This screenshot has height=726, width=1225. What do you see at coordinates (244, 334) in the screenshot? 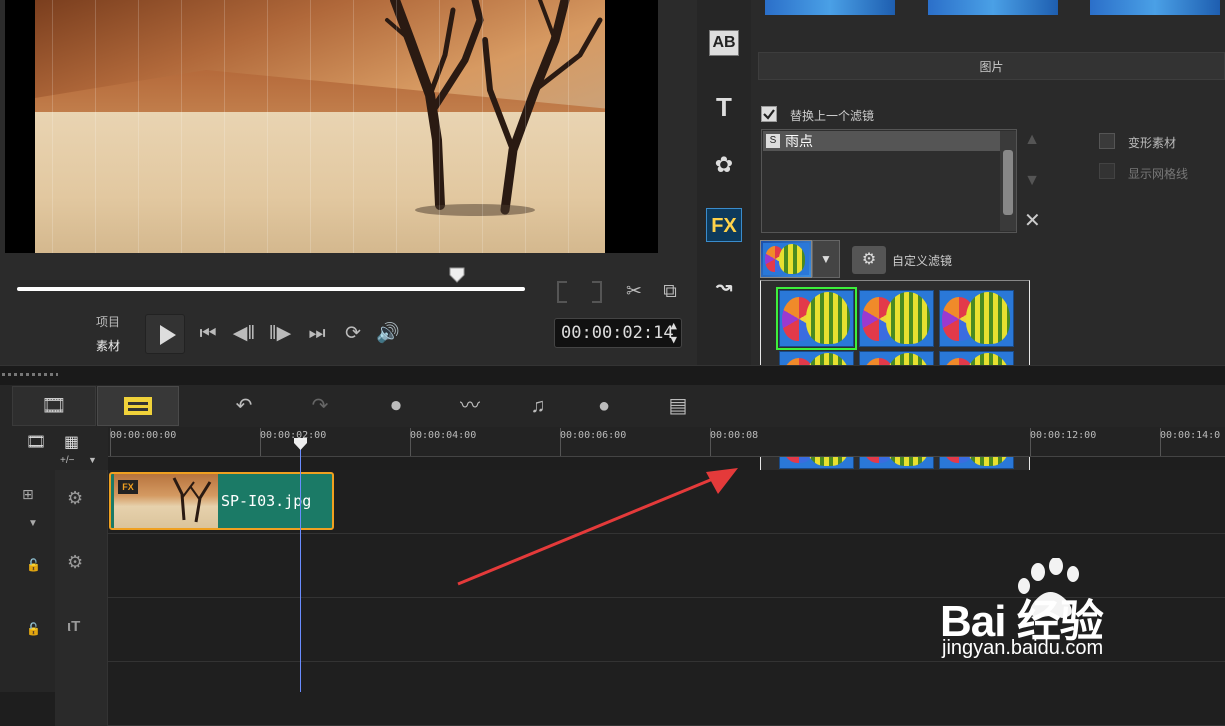
I see `previous-frame-icon: ◀‖` at bounding box center [244, 334].